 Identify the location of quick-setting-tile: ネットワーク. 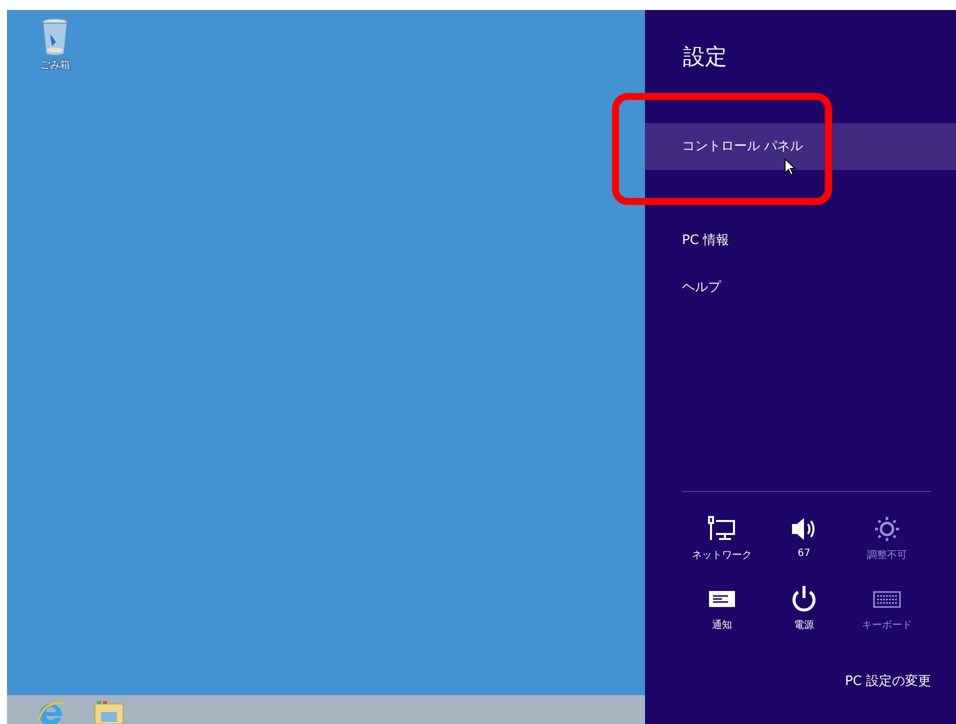
(722, 539).